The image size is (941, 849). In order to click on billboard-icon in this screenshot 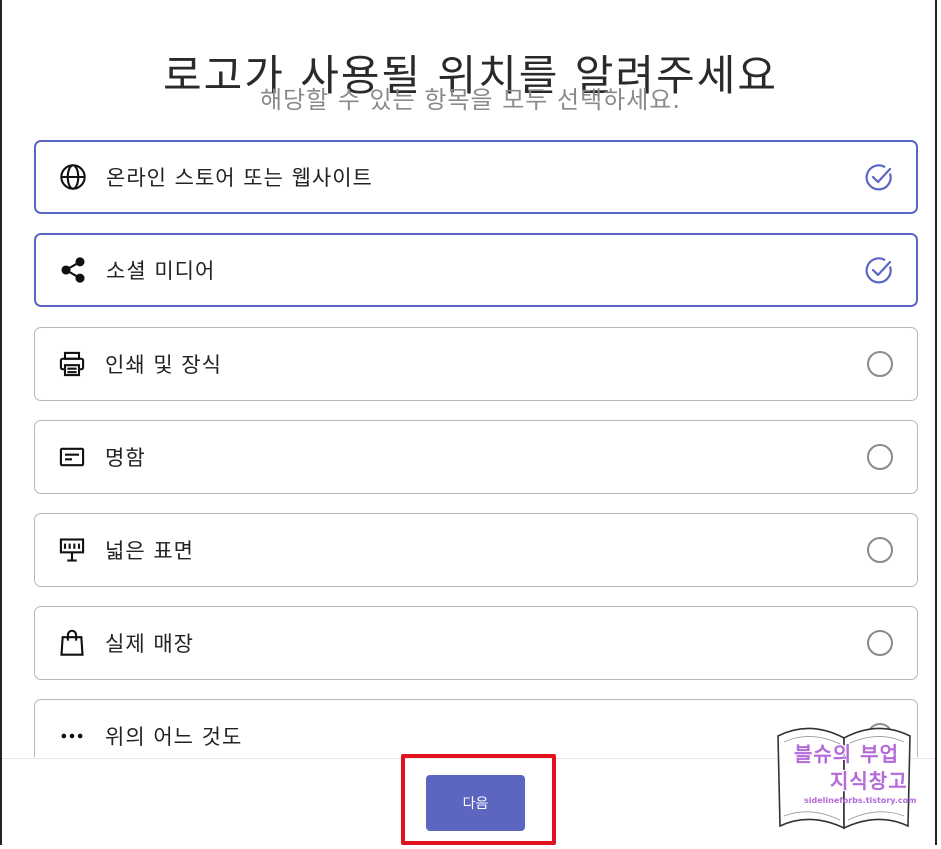, I will do `click(72, 550)`.